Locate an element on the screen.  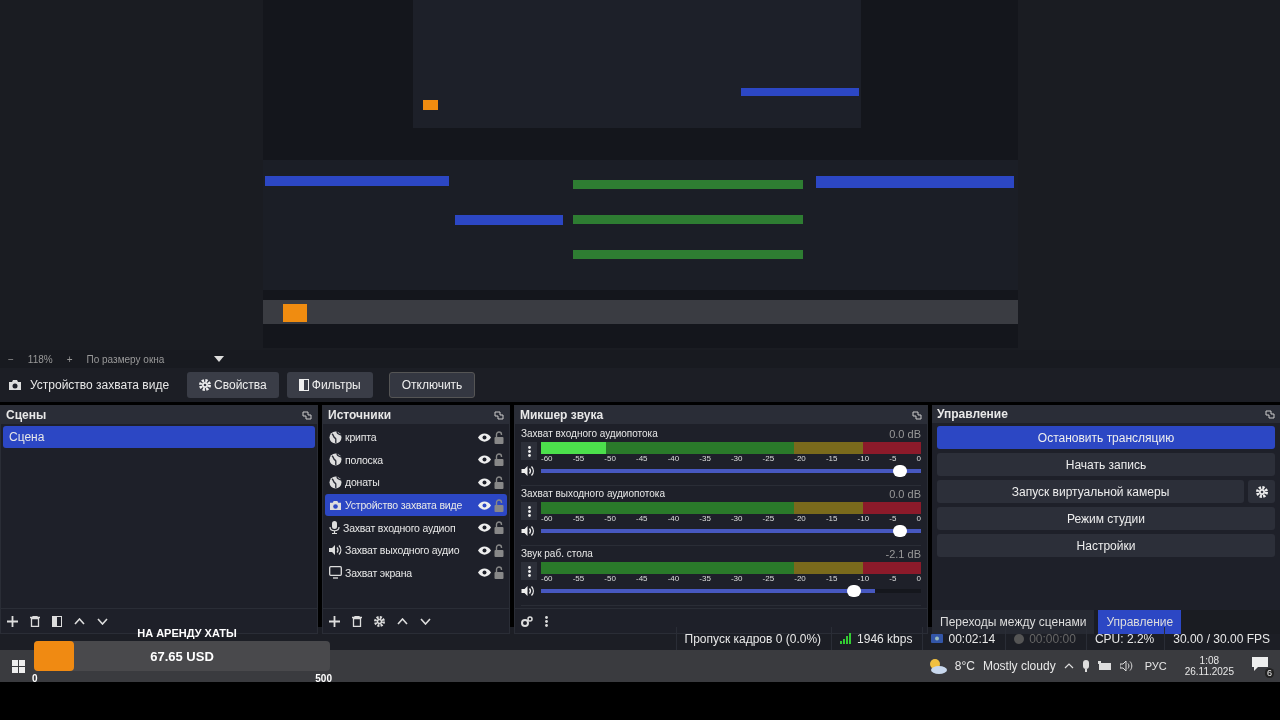
notification-icon is located at coordinates (1260, 664).